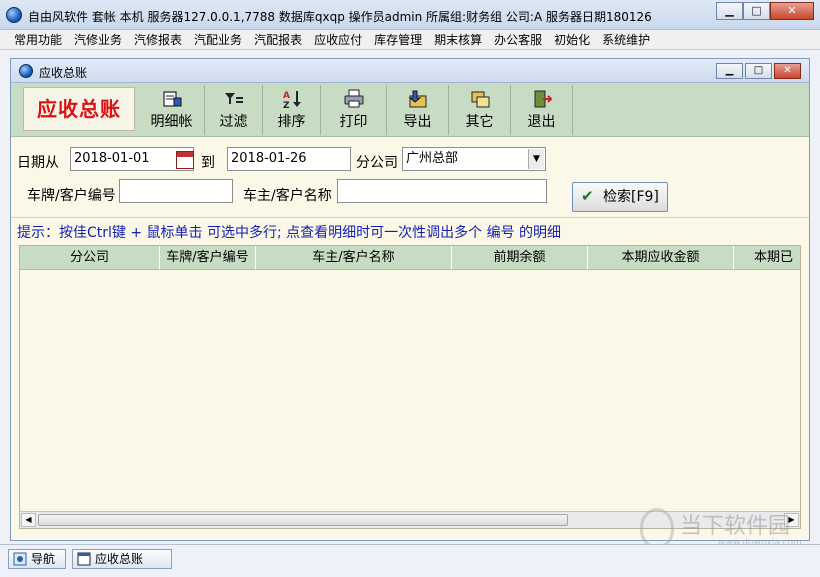 The image size is (820, 577). I want to click on plate-label: 车牌/客户编号, so click(71, 196).